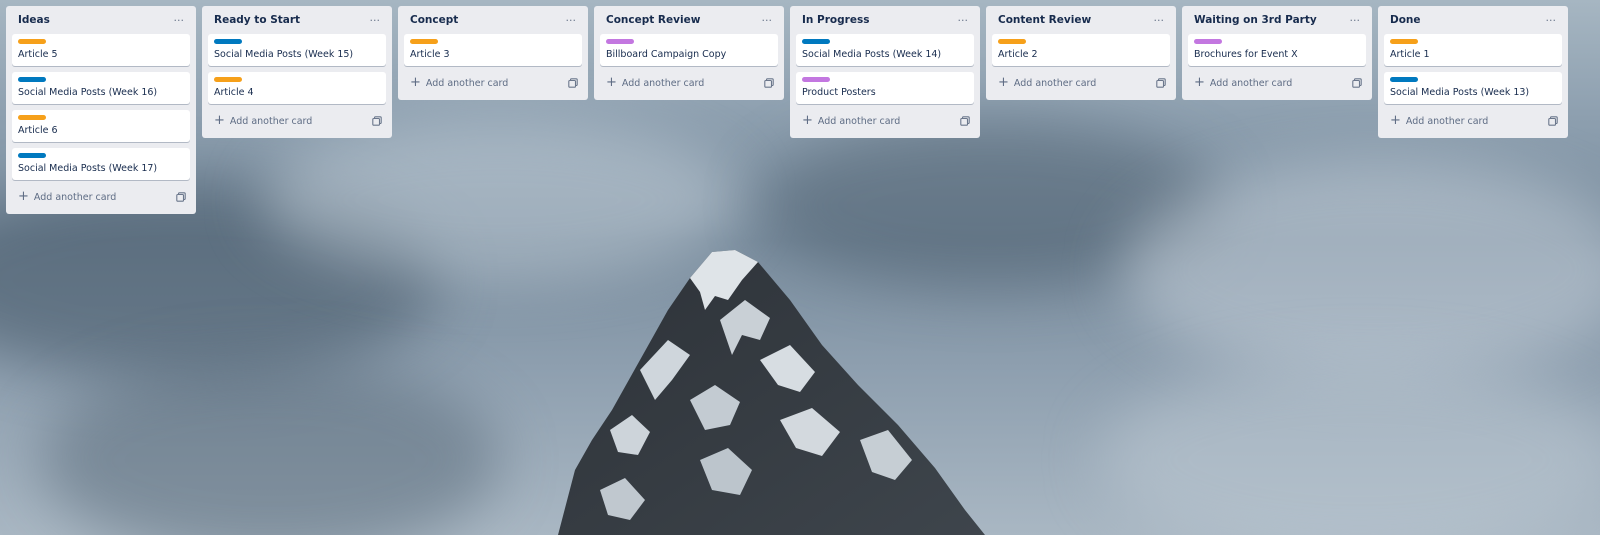  I want to click on list-header: Concept ···, so click(493, 20).